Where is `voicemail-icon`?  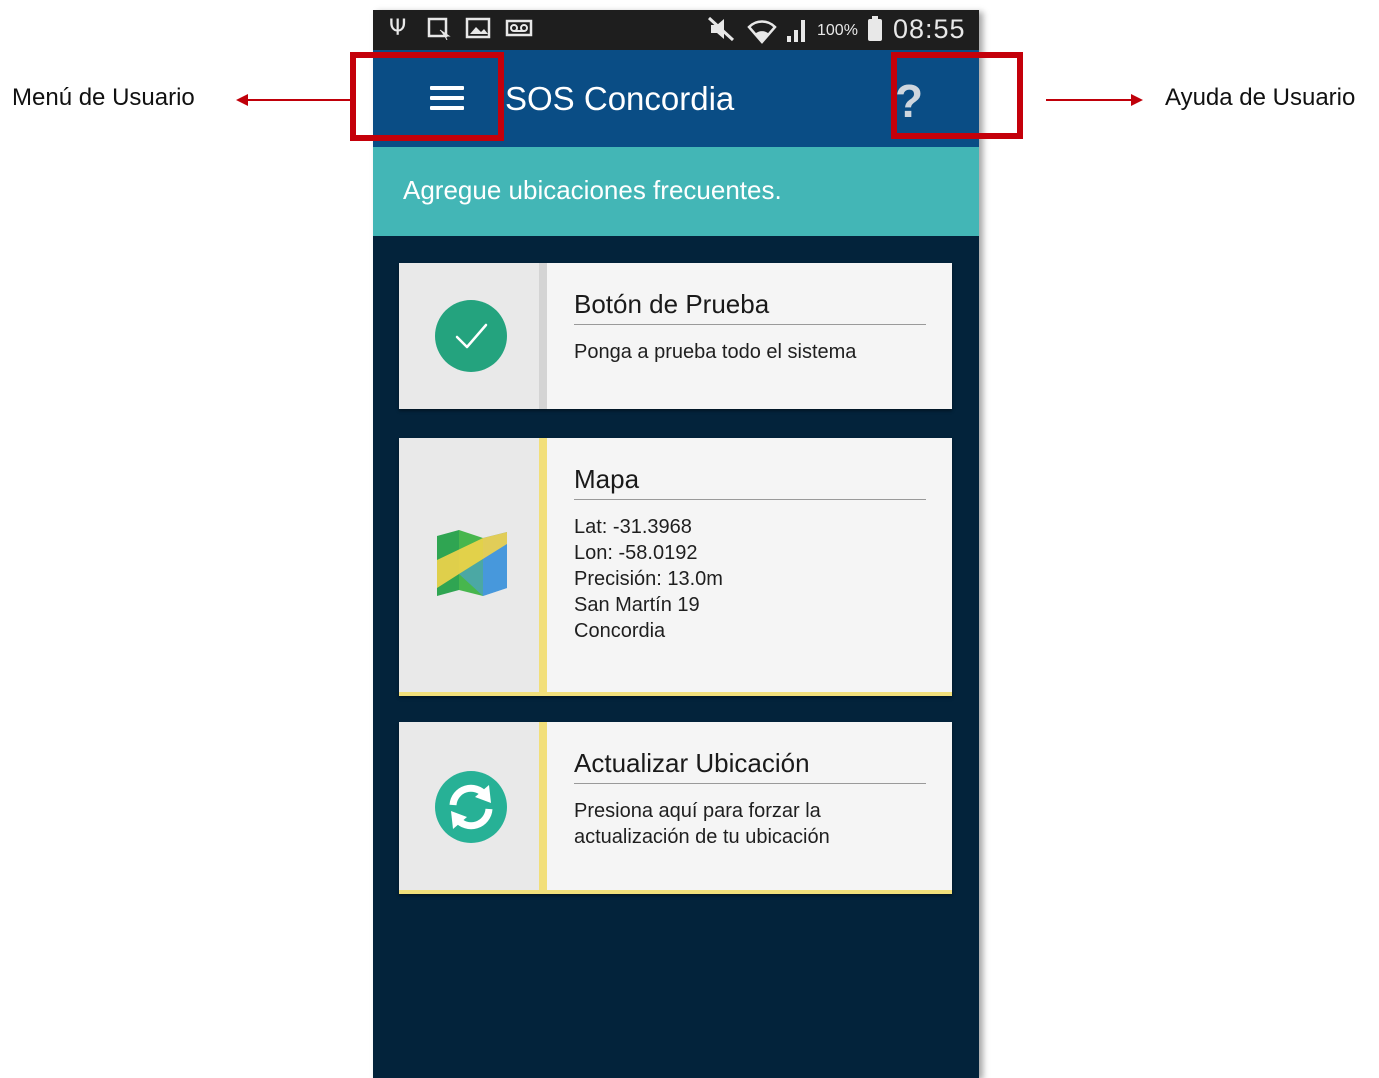
voicemail-icon is located at coordinates (520, 31).